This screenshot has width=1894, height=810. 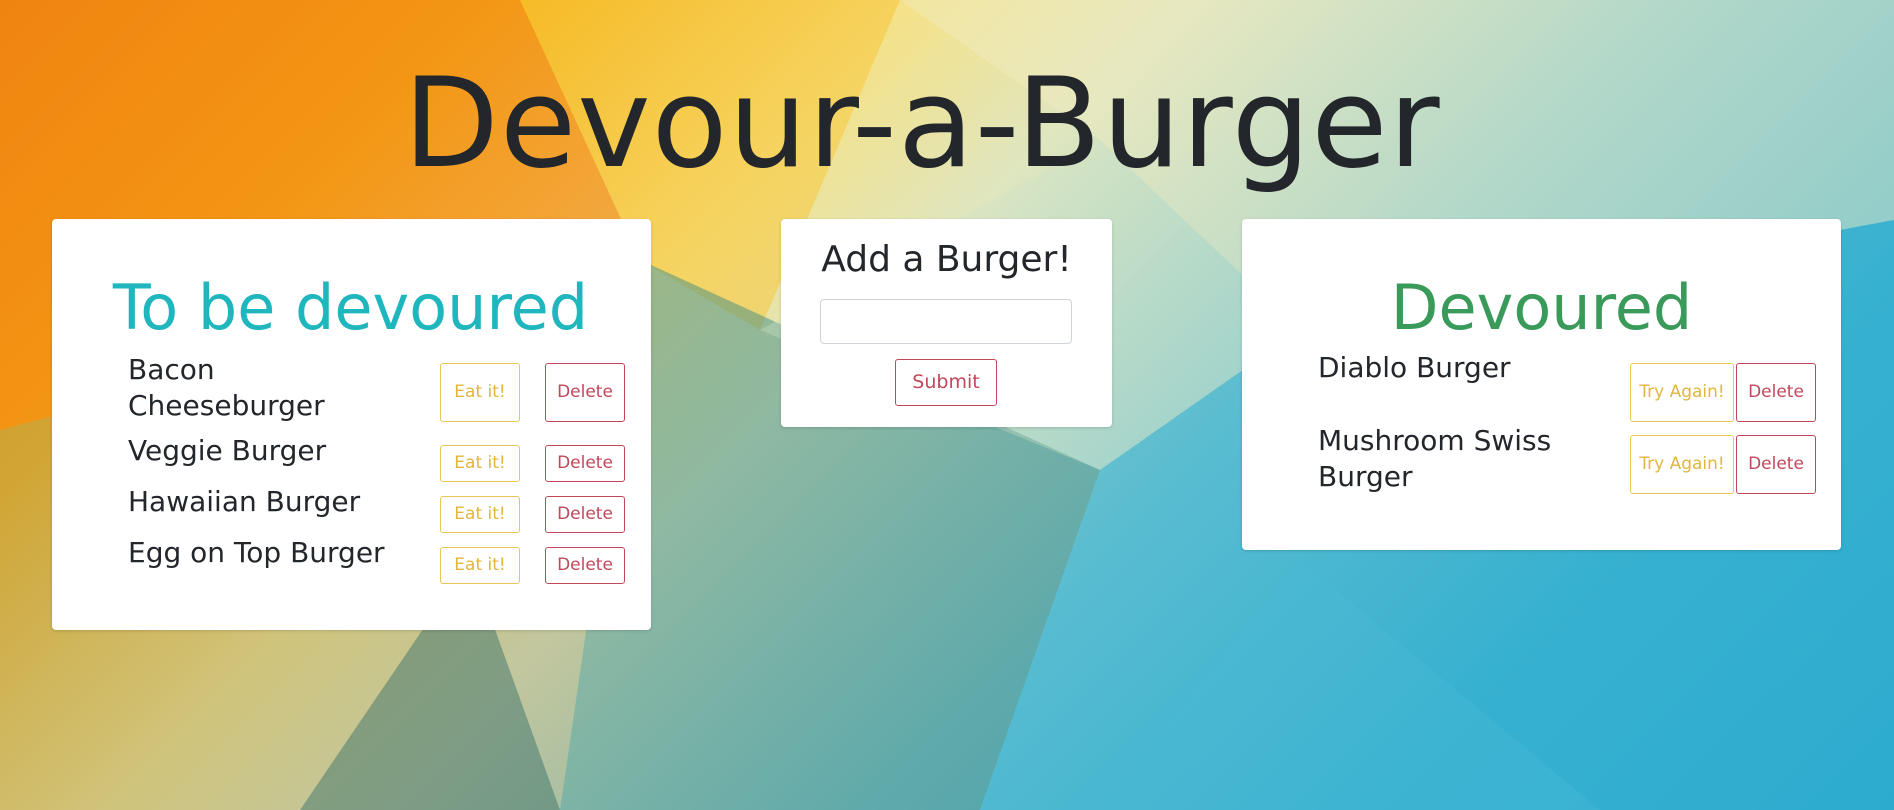 I want to click on burger-name: Mushroom Swiss Burger, so click(x=1435, y=458).